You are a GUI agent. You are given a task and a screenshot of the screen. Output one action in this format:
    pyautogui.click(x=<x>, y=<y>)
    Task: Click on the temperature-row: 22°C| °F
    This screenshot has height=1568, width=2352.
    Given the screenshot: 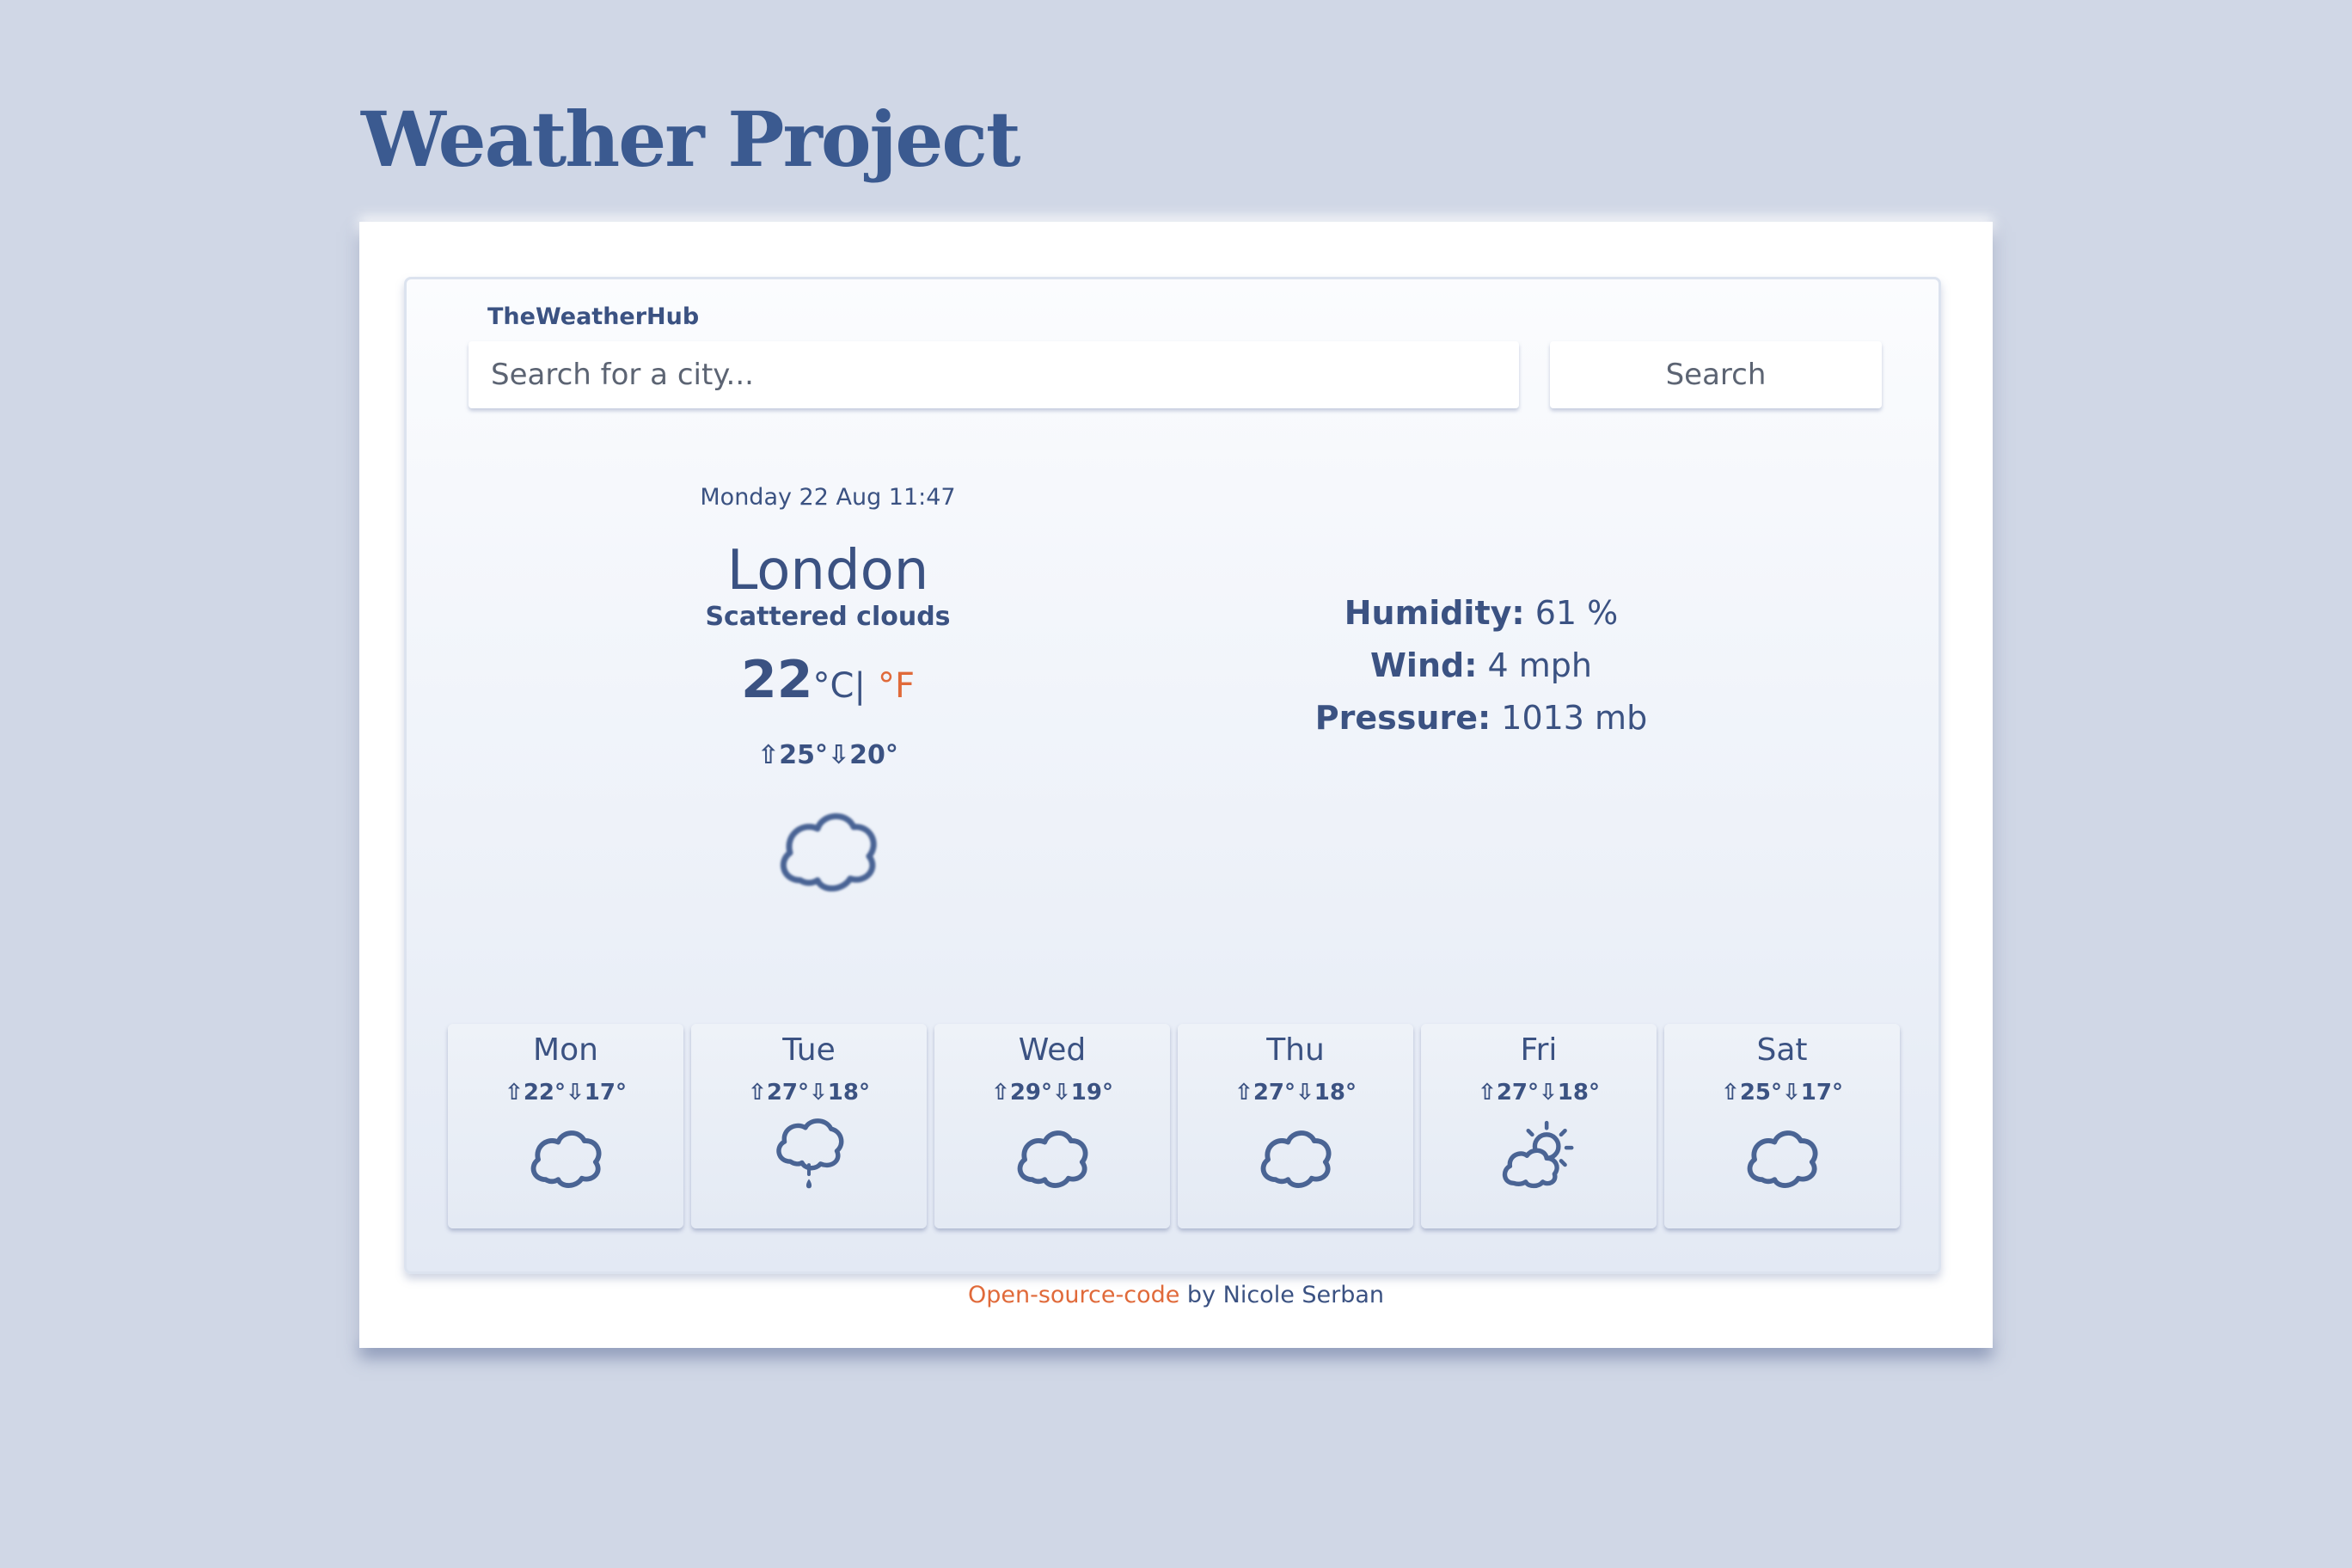 What is the action you would take?
    pyautogui.click(x=828, y=680)
    